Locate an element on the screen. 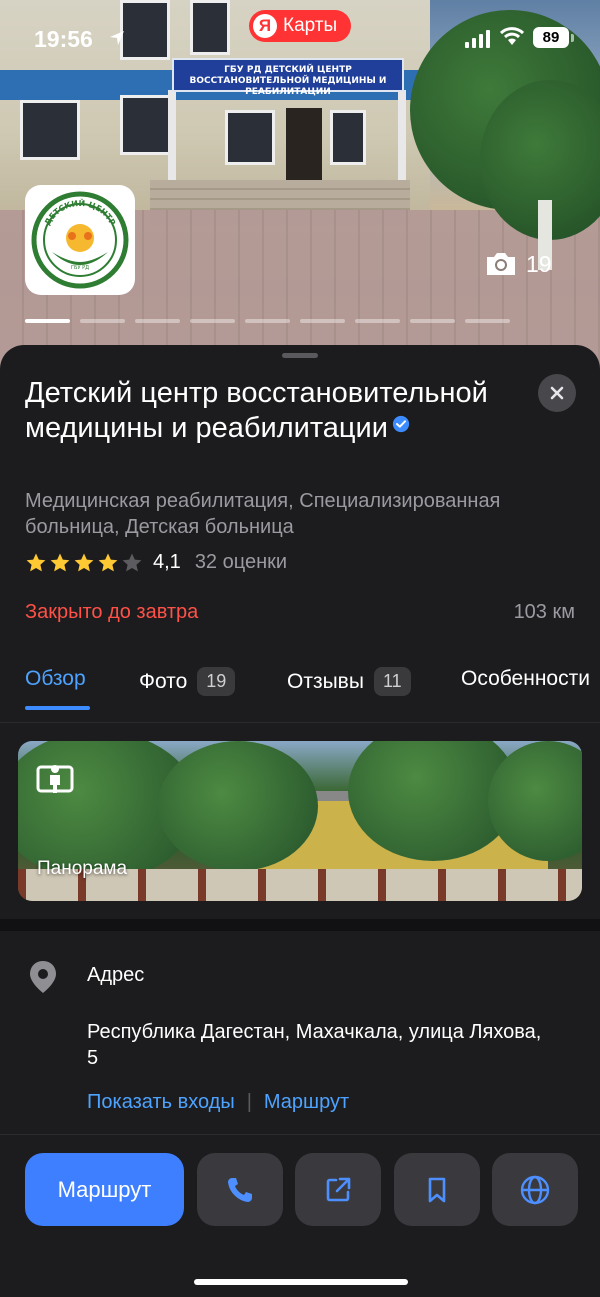 The height and width of the screenshot is (1297, 600). pano-tree is located at coordinates (238, 806).